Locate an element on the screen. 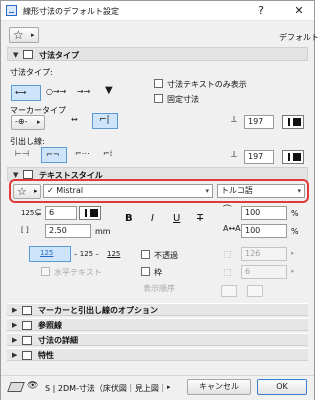 Image resolution: width=320 pixels, height=400 pixels. witness-line-slant-option: ⌐⋯ is located at coordinates (83, 155).